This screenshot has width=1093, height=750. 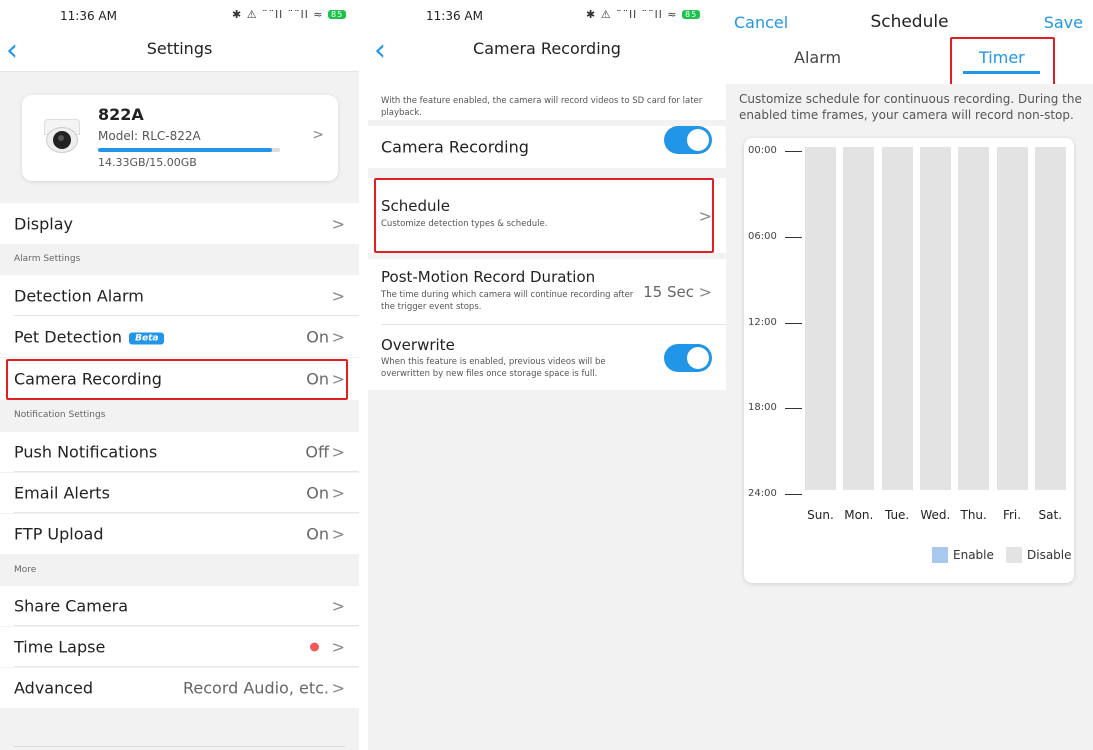 What do you see at coordinates (179, 688) in the screenshot?
I see `advanced-row: Advanced Record Audio, etc. >` at bounding box center [179, 688].